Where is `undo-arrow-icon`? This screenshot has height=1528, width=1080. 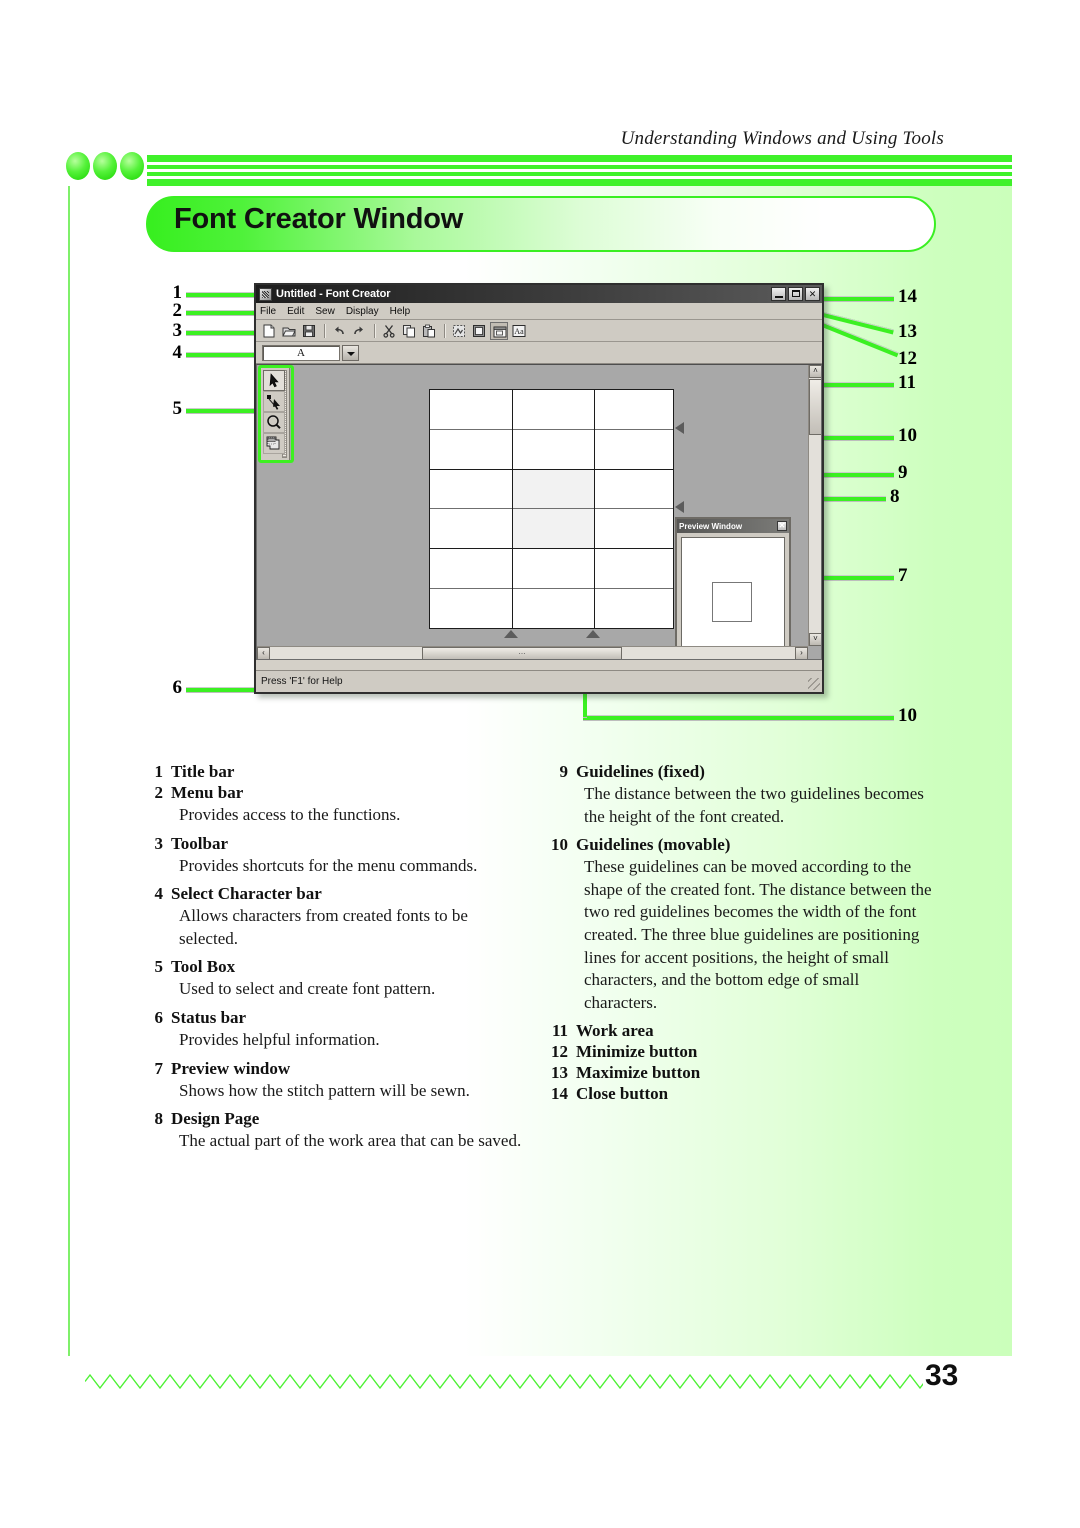
undo-arrow-icon is located at coordinates (339, 330).